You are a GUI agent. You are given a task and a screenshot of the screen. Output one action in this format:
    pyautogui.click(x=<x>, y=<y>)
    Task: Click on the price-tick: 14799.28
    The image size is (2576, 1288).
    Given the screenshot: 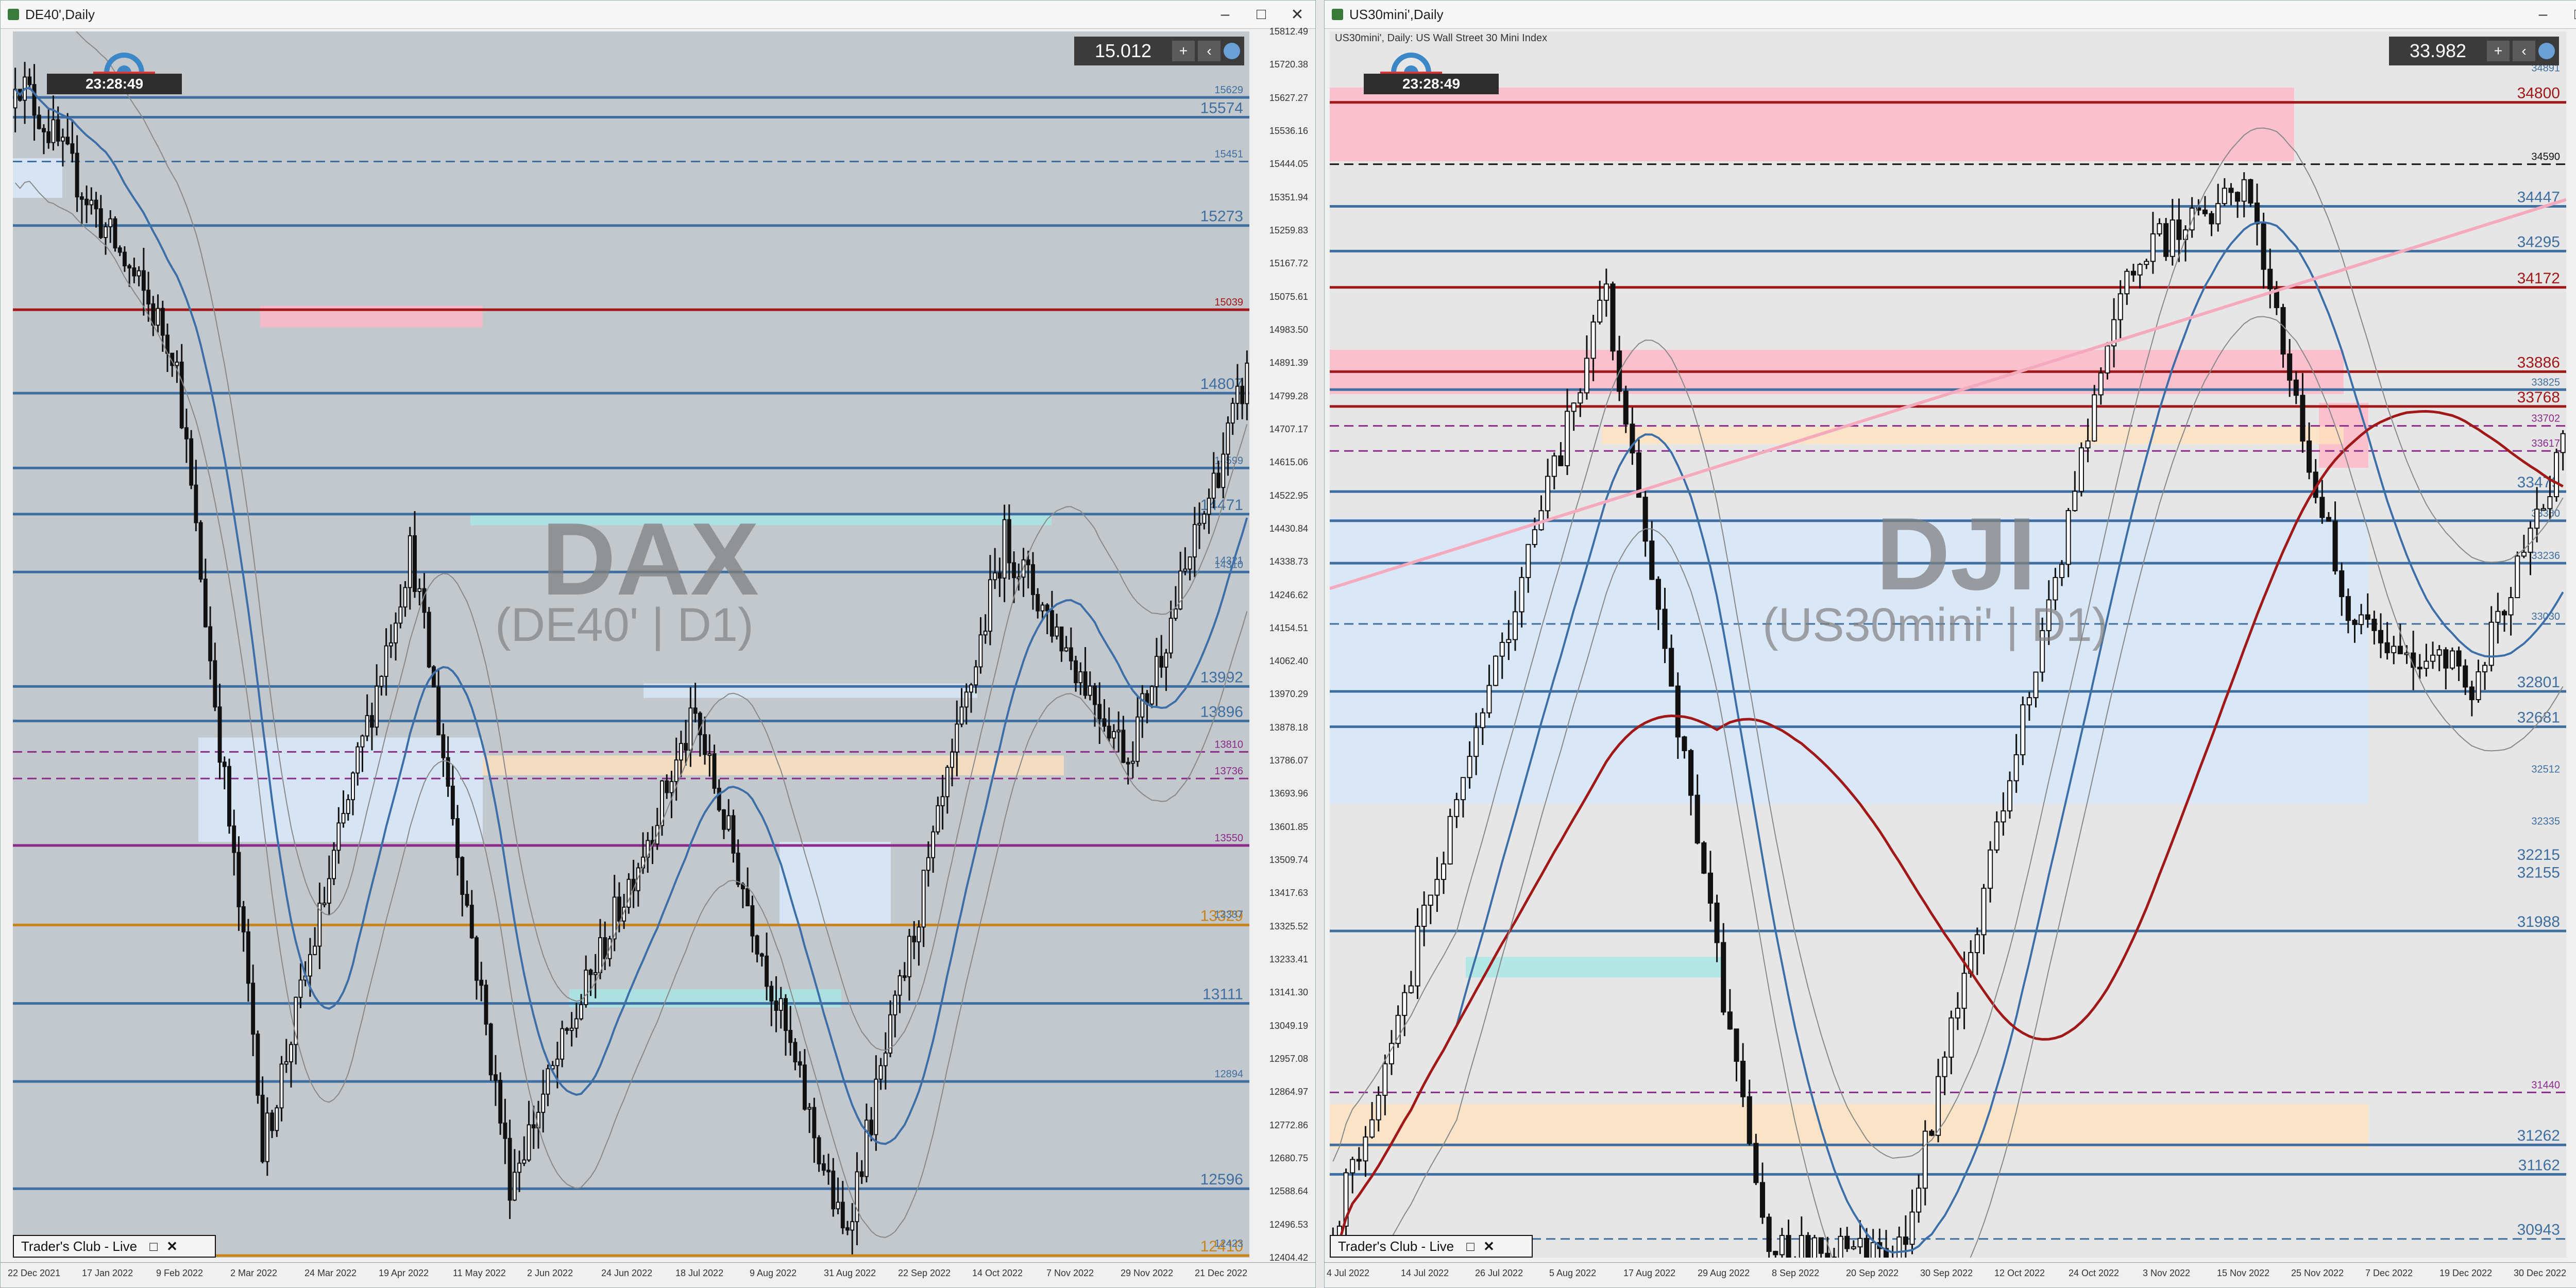 What is the action you would take?
    pyautogui.click(x=1288, y=396)
    